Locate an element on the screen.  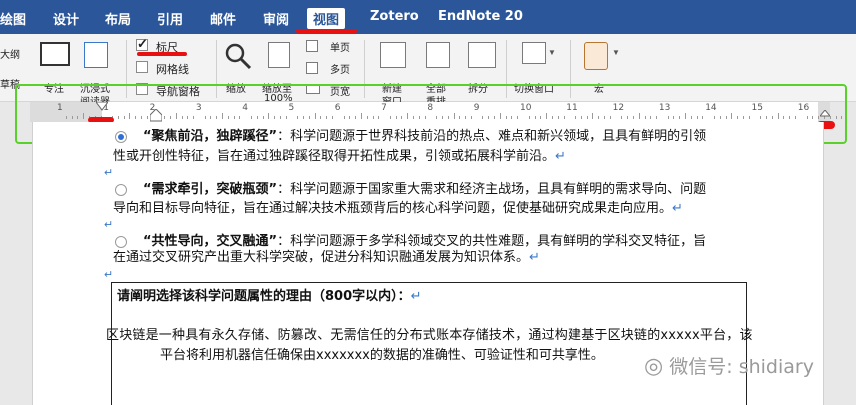
watermark-text: 微信号: shidiary is located at coordinates (741, 367).